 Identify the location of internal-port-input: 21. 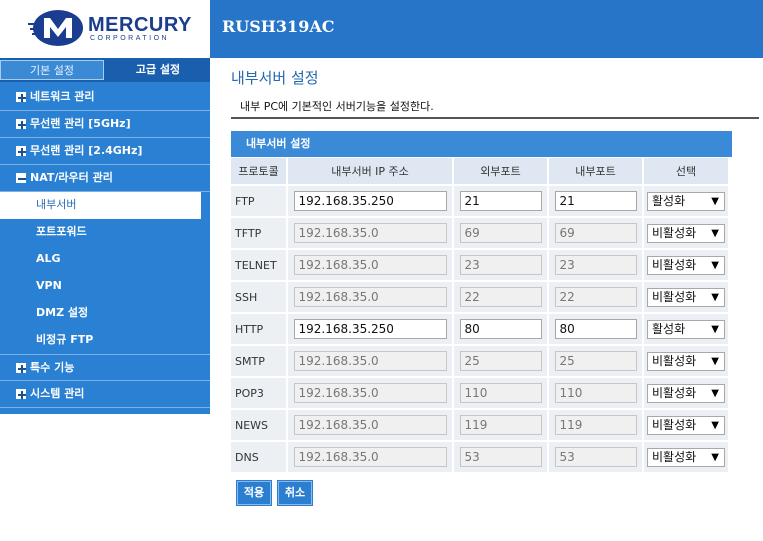
(595, 201).